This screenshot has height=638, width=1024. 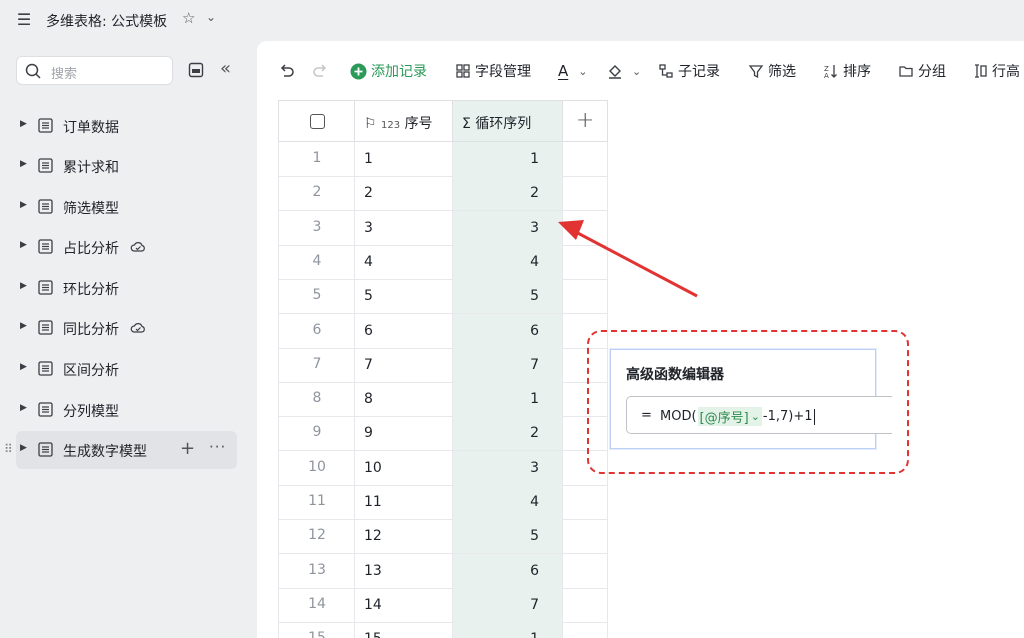 What do you see at coordinates (126, 410) in the screenshot?
I see `sidebar-item: ▶ 分列模型` at bounding box center [126, 410].